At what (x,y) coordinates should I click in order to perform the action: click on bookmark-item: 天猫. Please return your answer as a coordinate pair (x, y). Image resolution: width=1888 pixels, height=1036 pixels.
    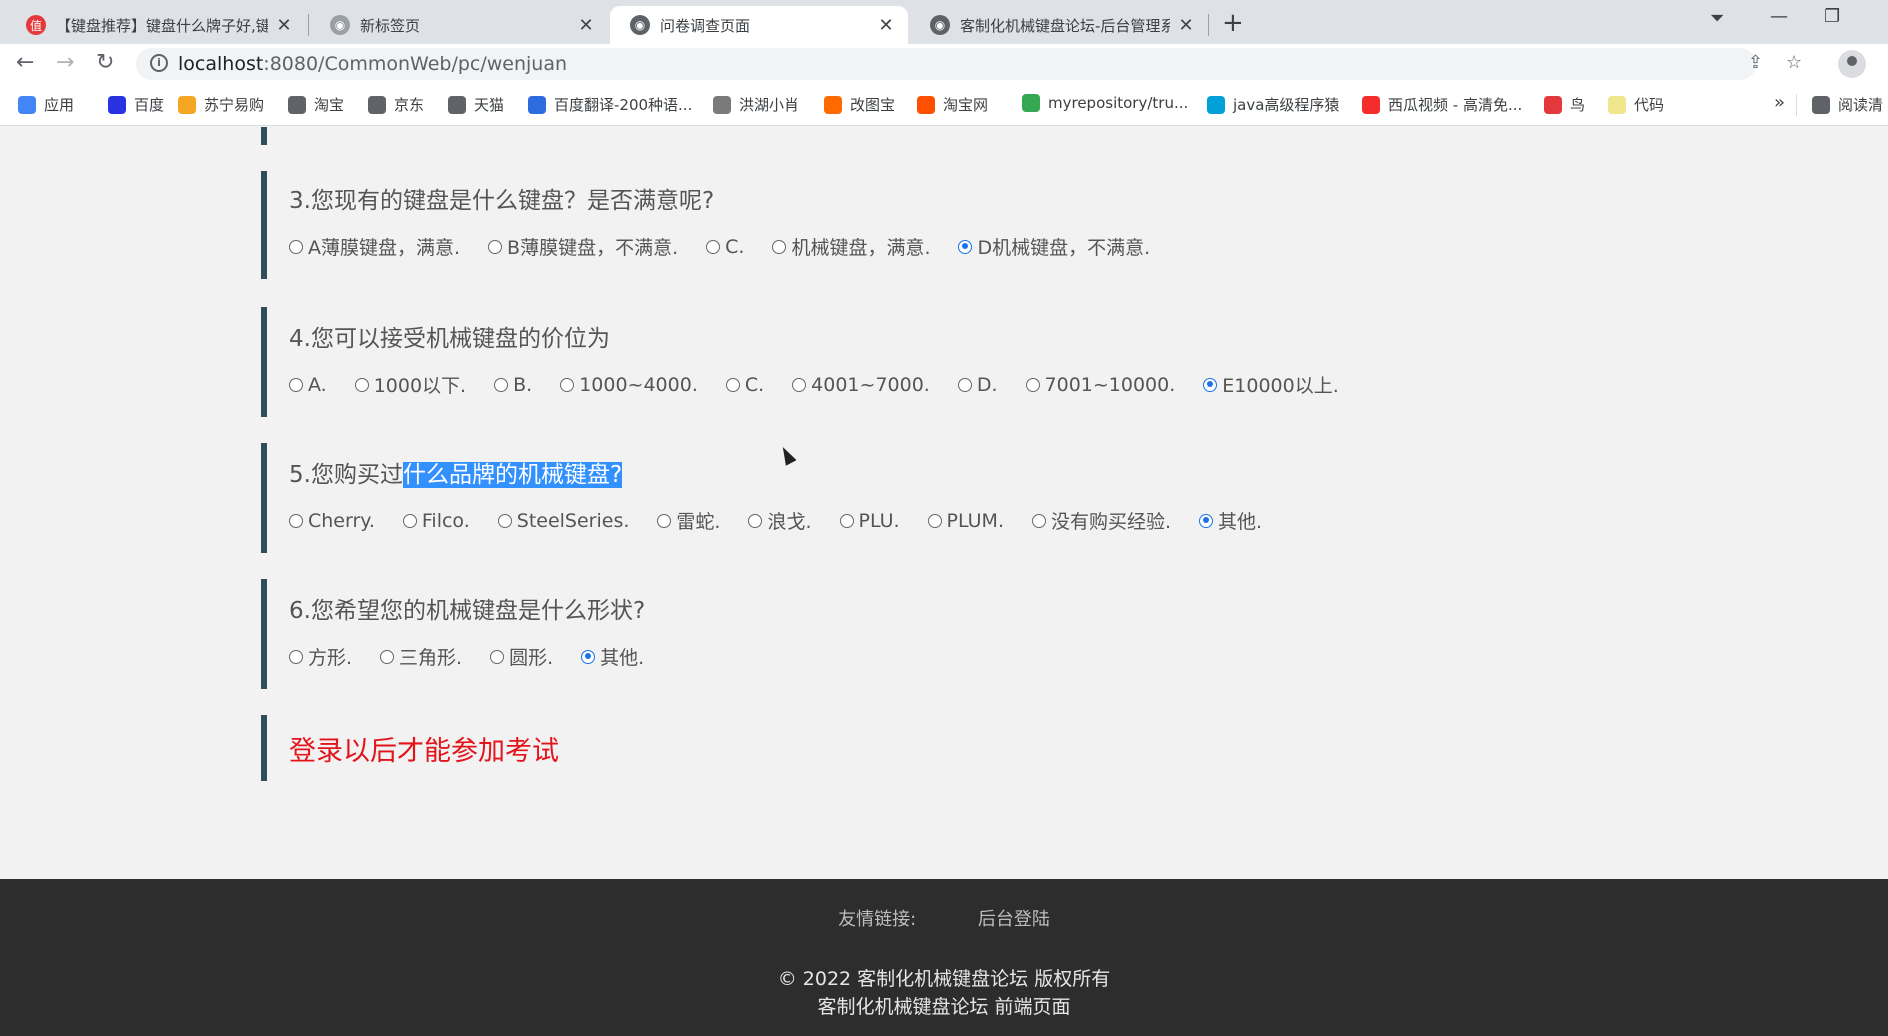
    Looking at the image, I should click on (476, 104).